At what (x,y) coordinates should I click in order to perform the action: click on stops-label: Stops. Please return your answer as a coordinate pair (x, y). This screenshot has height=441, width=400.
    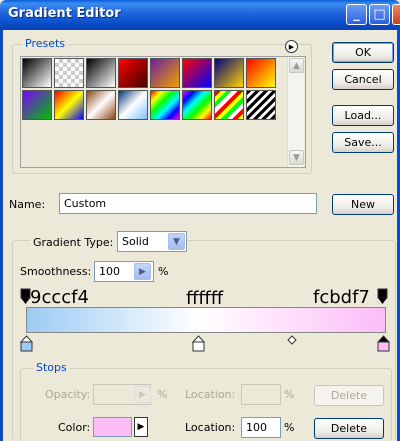
    Looking at the image, I should click on (51, 367).